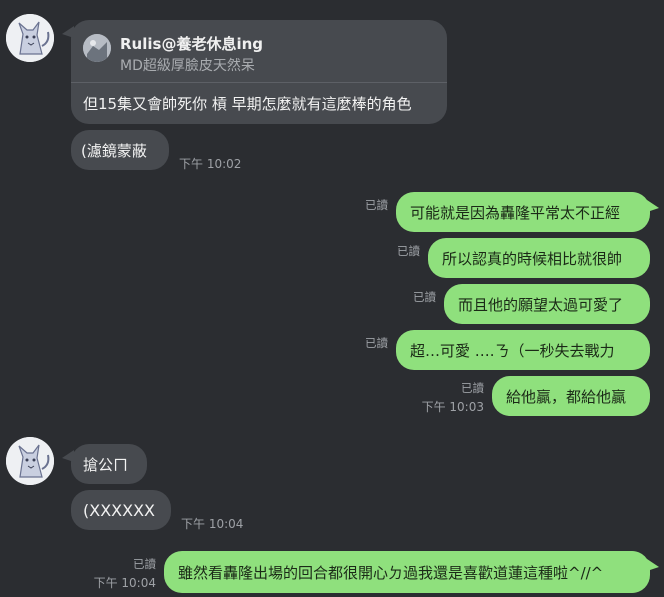  Describe the element at coordinates (566, 396) in the screenshot. I see `message-text: 給他贏，都給他贏` at that location.